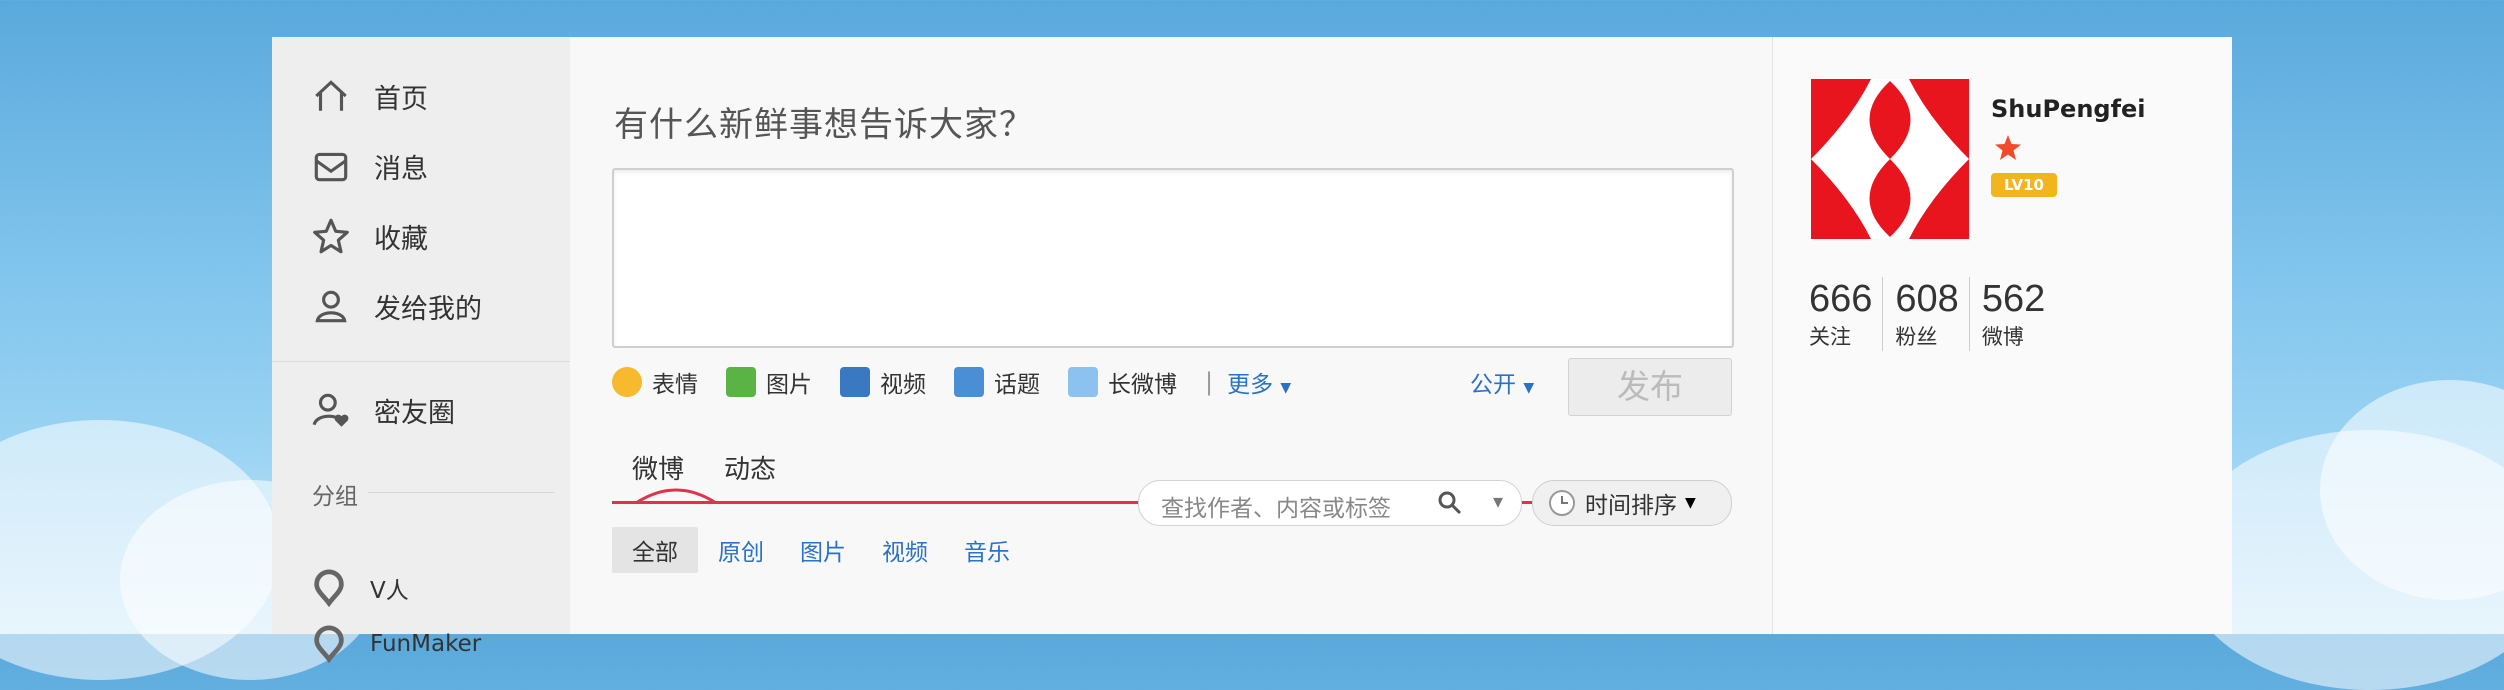 The width and height of the screenshot is (2504, 690). I want to click on emoticon-icon, so click(627, 382).